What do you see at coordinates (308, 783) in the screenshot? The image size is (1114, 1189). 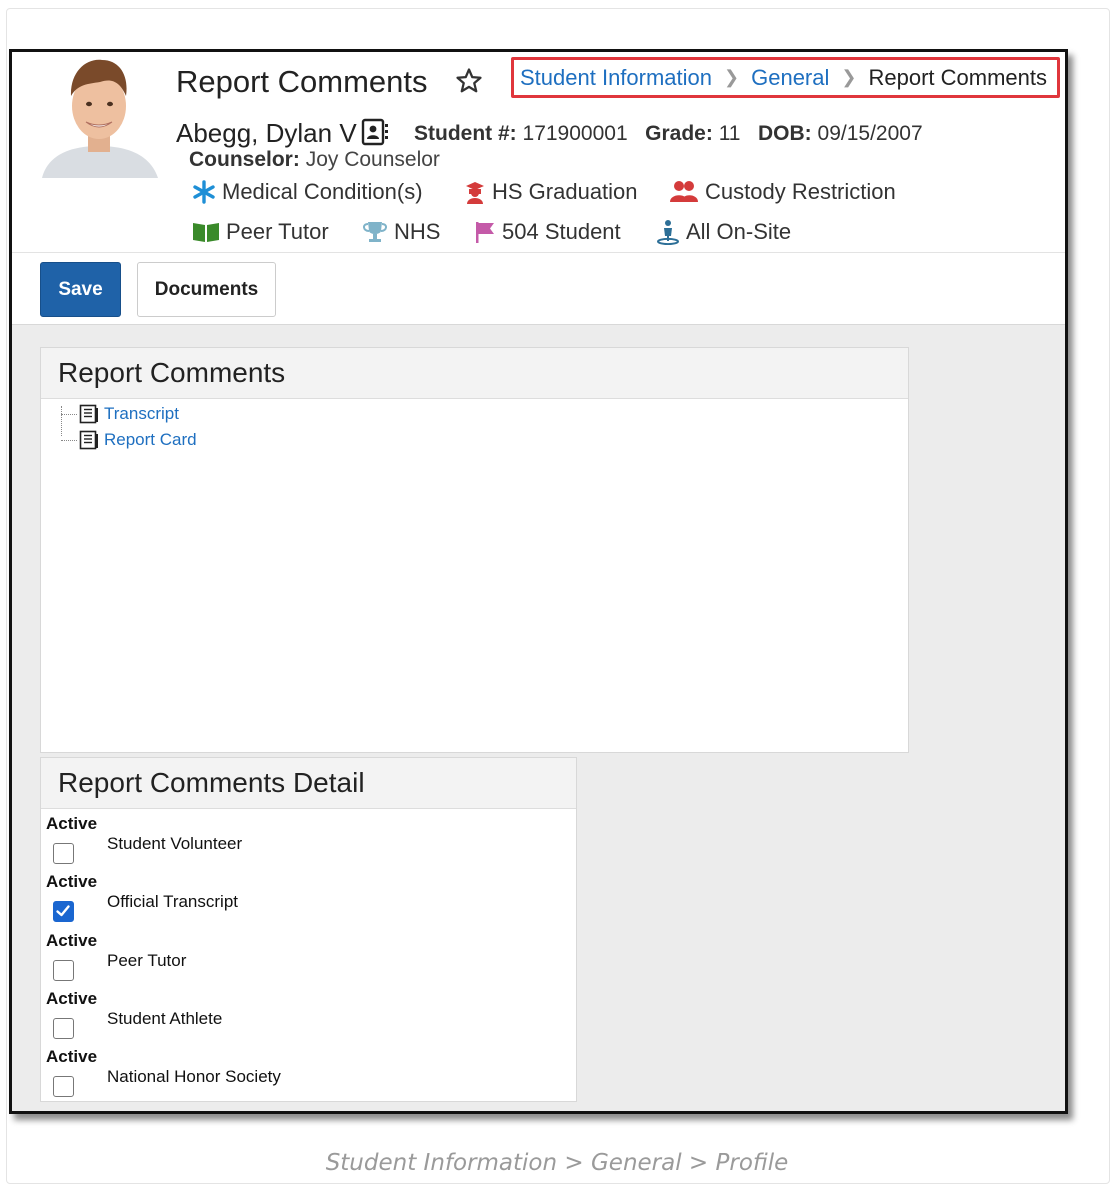 I see `panel-title: Report Comments Detail` at bounding box center [308, 783].